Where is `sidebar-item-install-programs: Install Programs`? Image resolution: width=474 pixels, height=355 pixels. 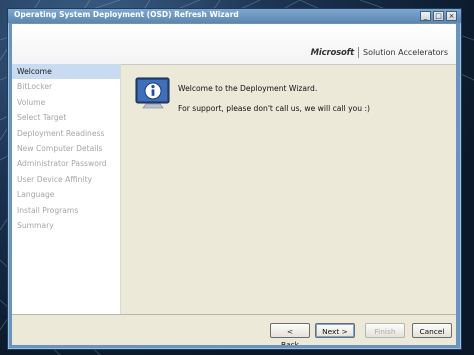
sidebar-item-install-programs: Install Programs is located at coordinates (48, 210).